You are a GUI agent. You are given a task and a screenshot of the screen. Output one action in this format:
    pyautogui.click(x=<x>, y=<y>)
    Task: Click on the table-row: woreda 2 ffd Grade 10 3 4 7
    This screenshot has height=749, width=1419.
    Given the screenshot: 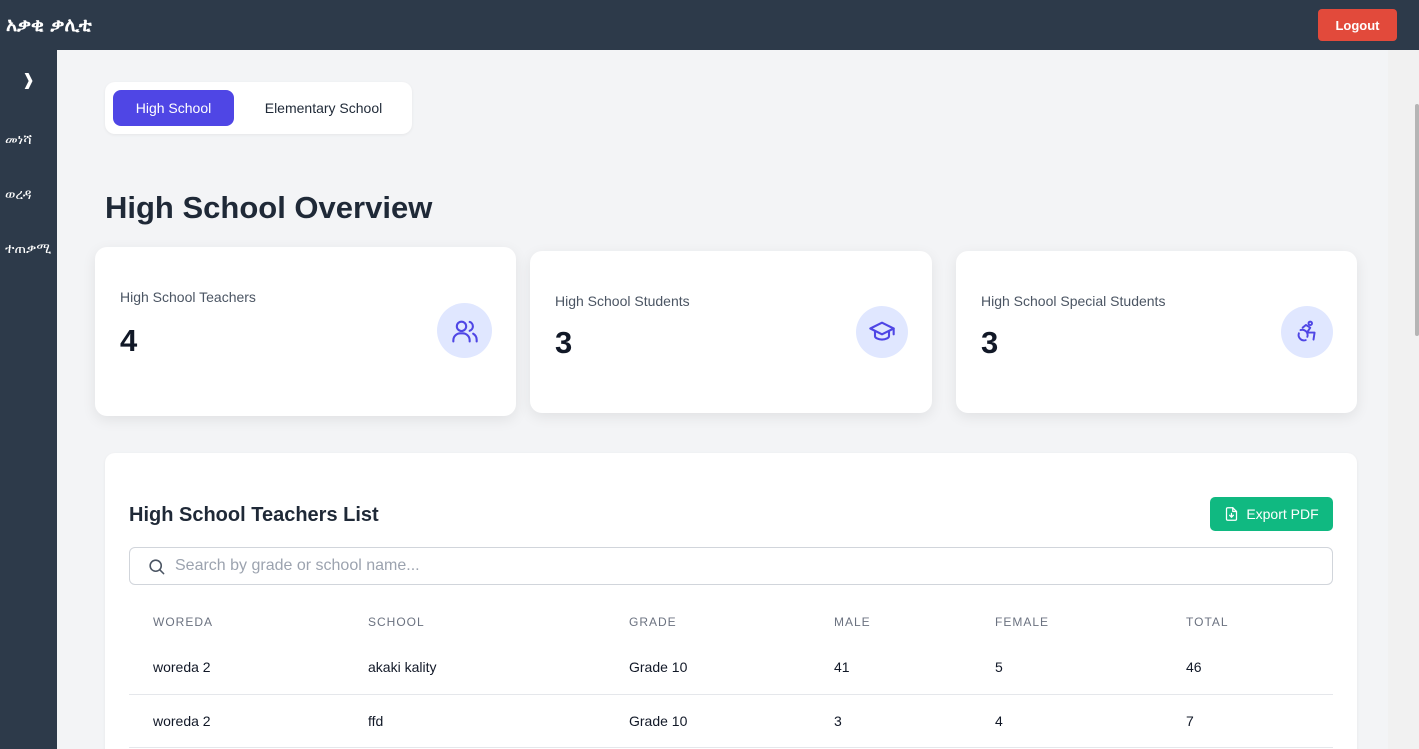 What is the action you would take?
    pyautogui.click(x=731, y=721)
    